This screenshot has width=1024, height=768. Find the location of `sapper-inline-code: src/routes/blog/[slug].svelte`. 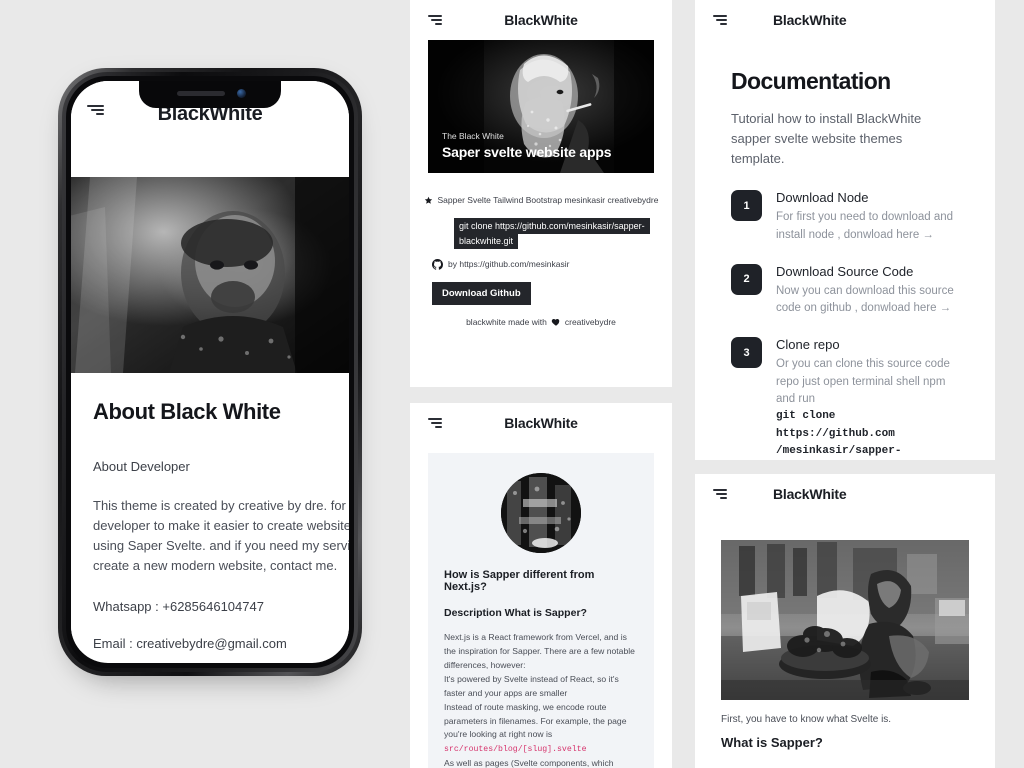

sapper-inline-code: src/routes/blog/[slug].svelte is located at coordinates (515, 750).